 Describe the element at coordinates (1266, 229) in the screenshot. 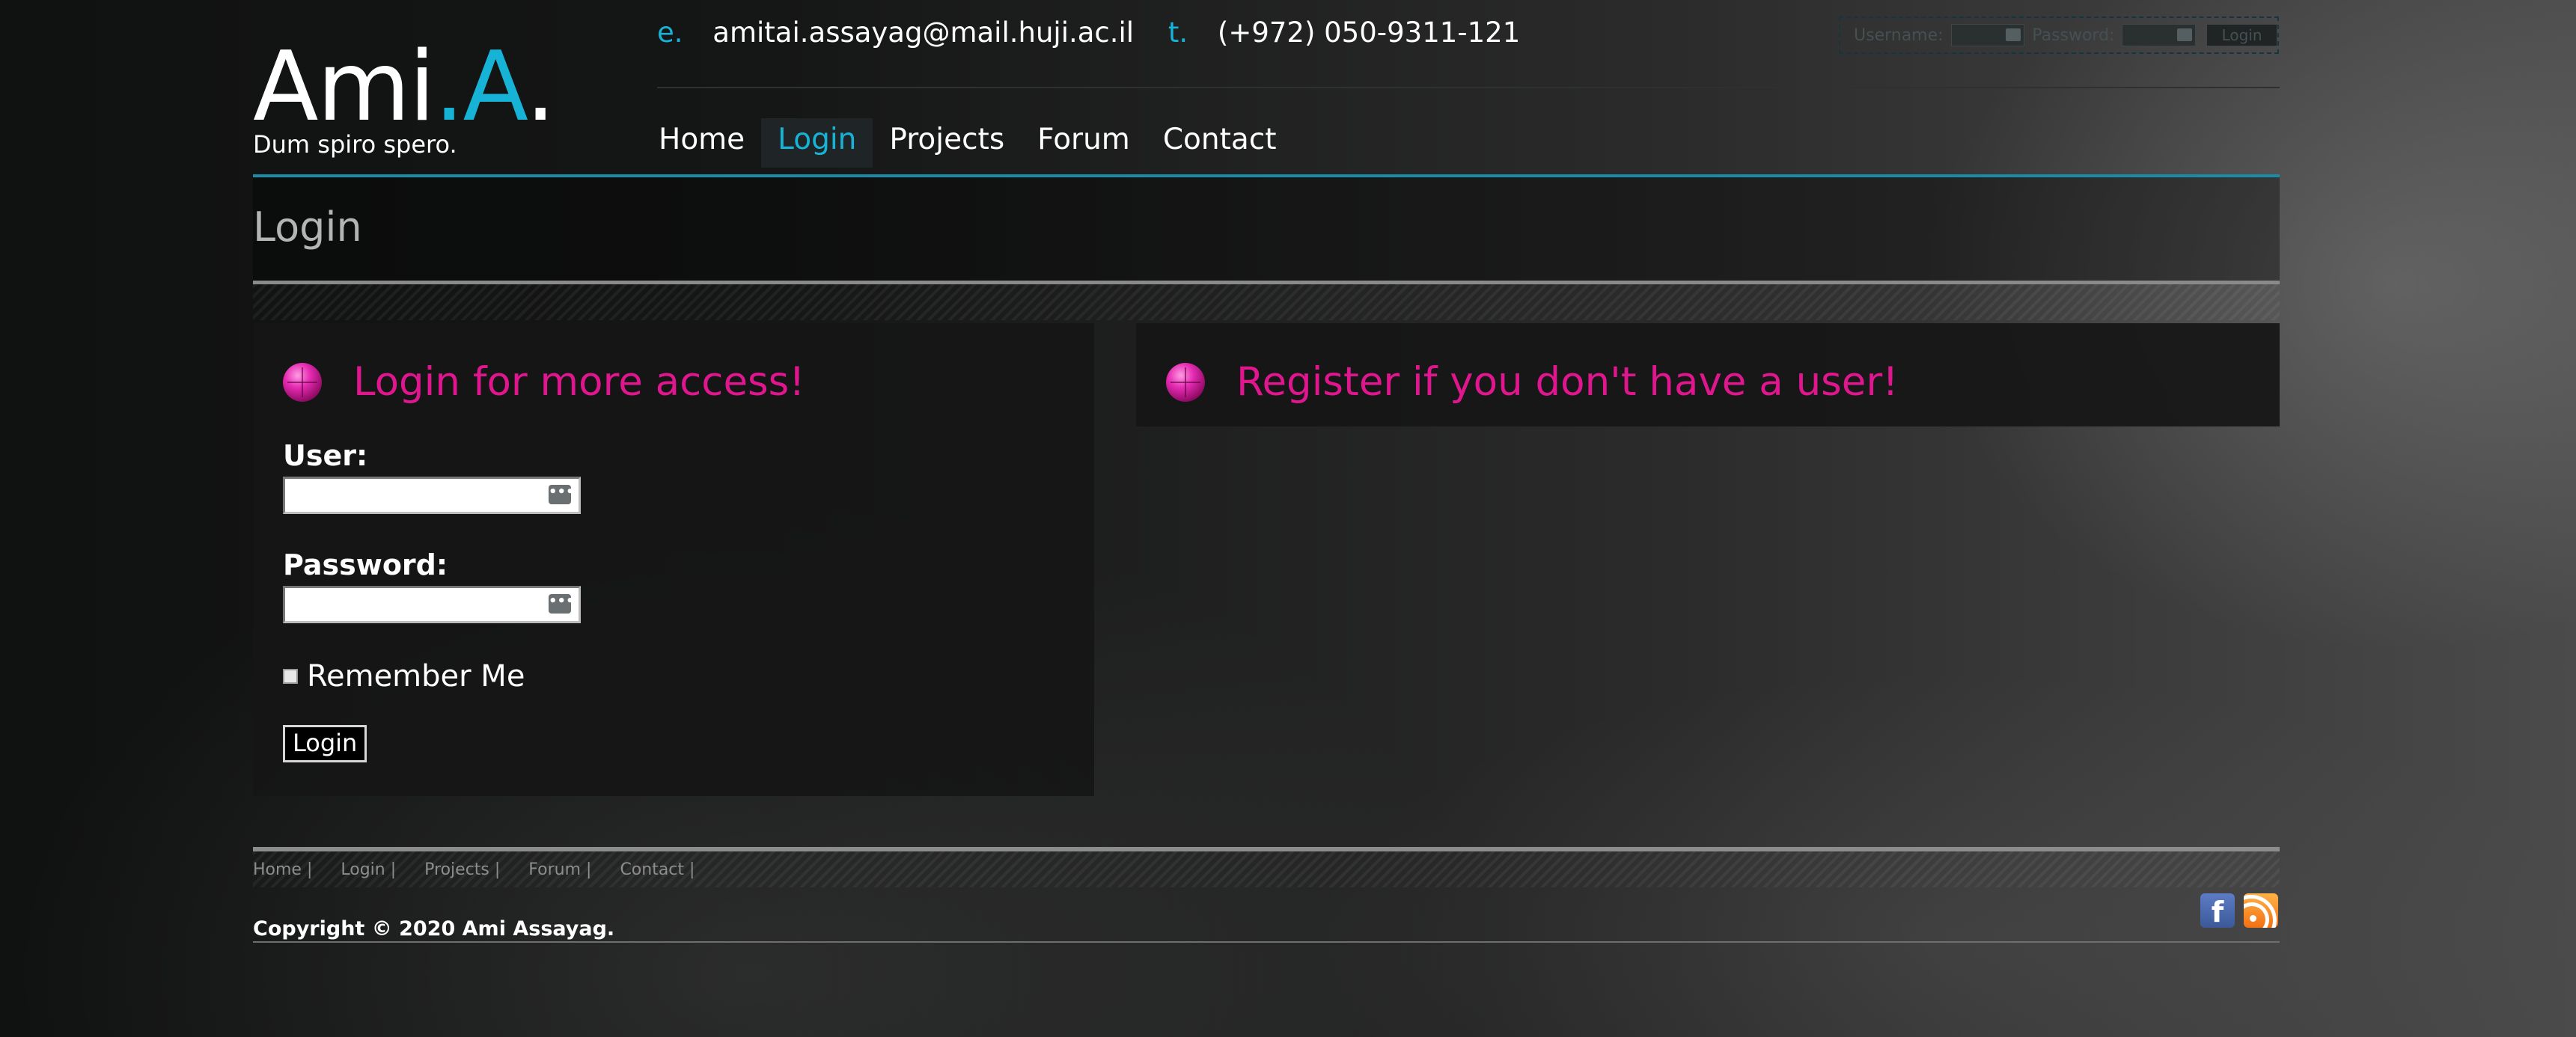

I see `title-bar` at that location.